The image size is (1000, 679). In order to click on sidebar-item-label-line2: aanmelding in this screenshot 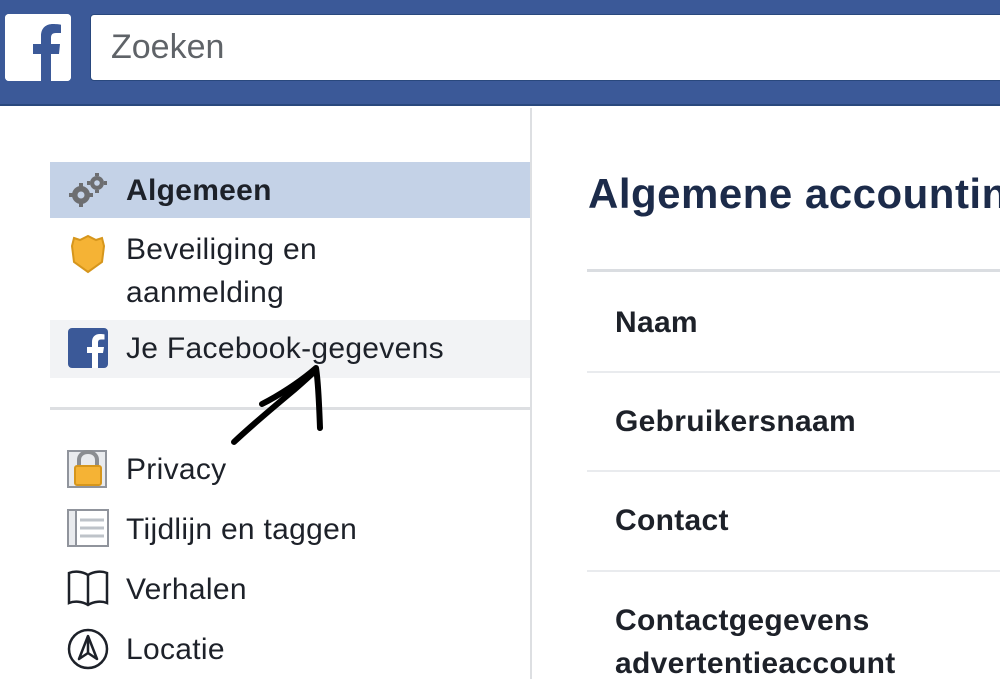, I will do `click(205, 292)`.